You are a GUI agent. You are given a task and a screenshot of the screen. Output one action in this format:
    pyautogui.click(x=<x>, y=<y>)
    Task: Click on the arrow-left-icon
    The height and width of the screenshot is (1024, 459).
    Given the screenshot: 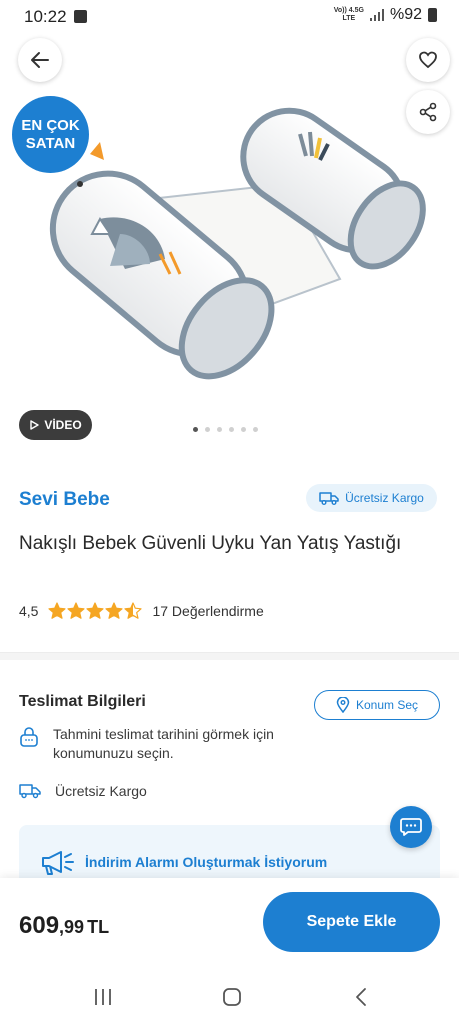 What is the action you would take?
    pyautogui.click(x=40, y=60)
    